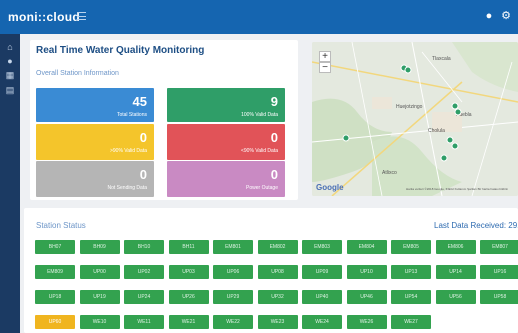 This screenshot has width=518, height=333. I want to click on station-tile-em809: EM809, so click(55, 272).